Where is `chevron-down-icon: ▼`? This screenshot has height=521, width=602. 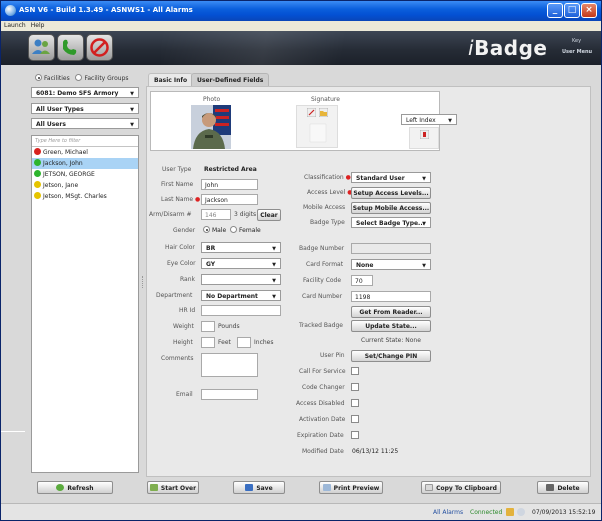 chevron-down-icon: ▼ is located at coordinates (274, 265).